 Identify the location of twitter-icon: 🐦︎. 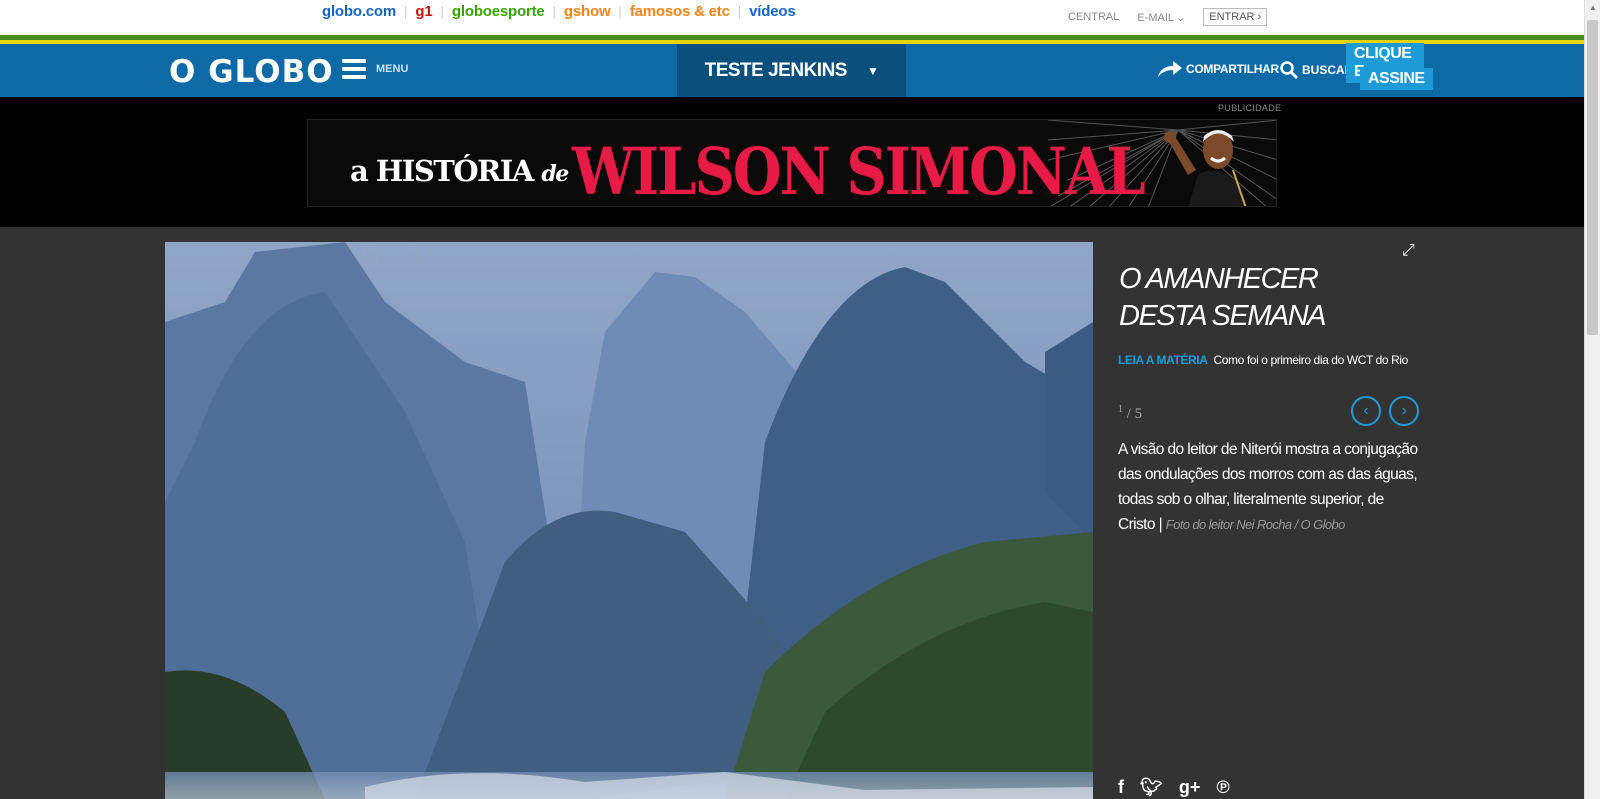
(1151, 787).